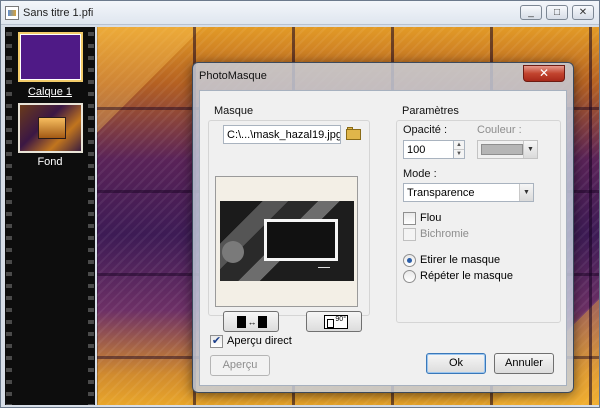  I want to click on rotate-icon: 90°, so click(336, 322).